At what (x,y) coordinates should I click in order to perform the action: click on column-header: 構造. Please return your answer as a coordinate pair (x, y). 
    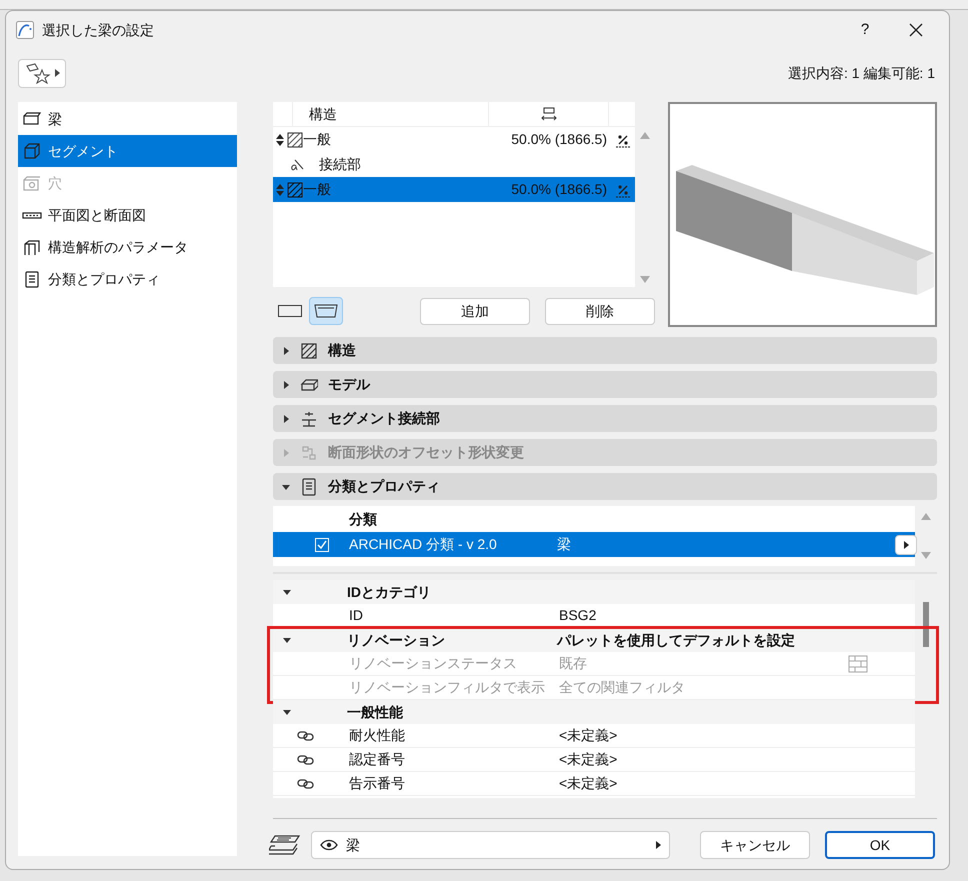
    Looking at the image, I should click on (391, 114).